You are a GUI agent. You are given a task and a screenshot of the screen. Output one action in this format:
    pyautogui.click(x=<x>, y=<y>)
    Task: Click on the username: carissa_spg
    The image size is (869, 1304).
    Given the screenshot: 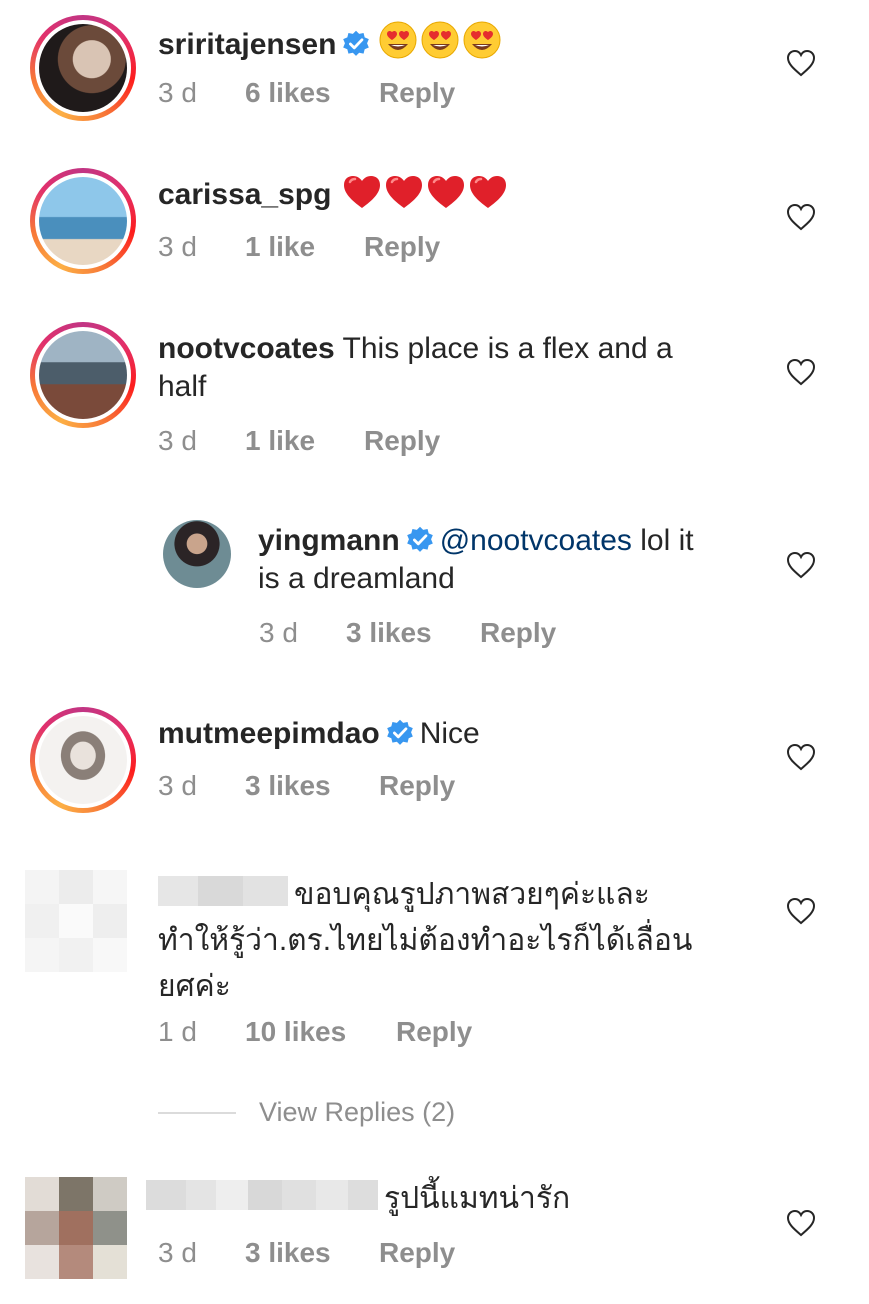 What is the action you would take?
    pyautogui.click(x=244, y=194)
    